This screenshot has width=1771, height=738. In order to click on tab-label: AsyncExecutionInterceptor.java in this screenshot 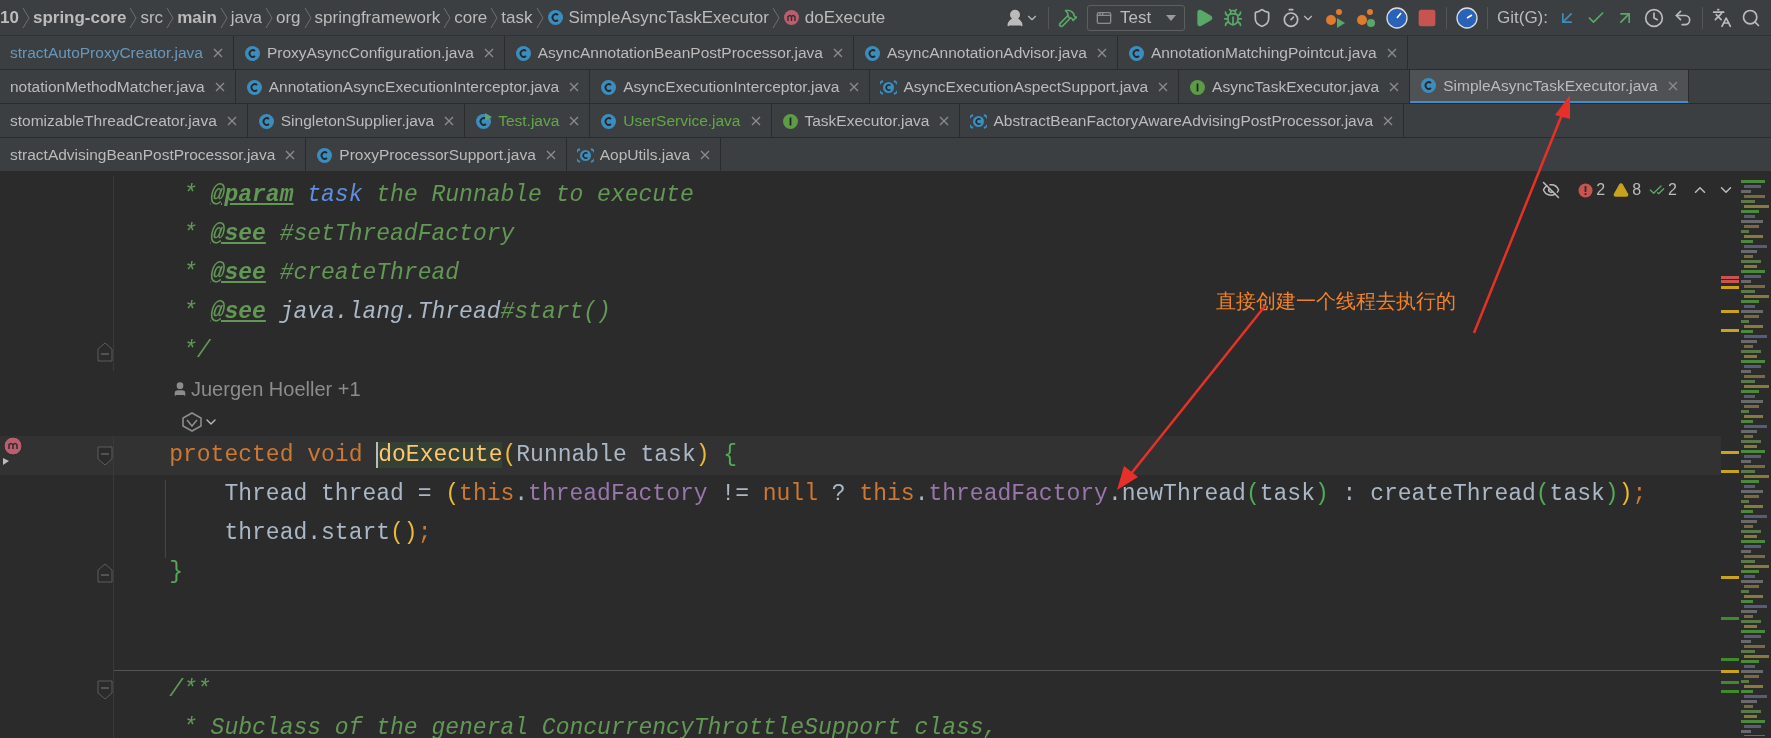, I will do `click(731, 87)`.